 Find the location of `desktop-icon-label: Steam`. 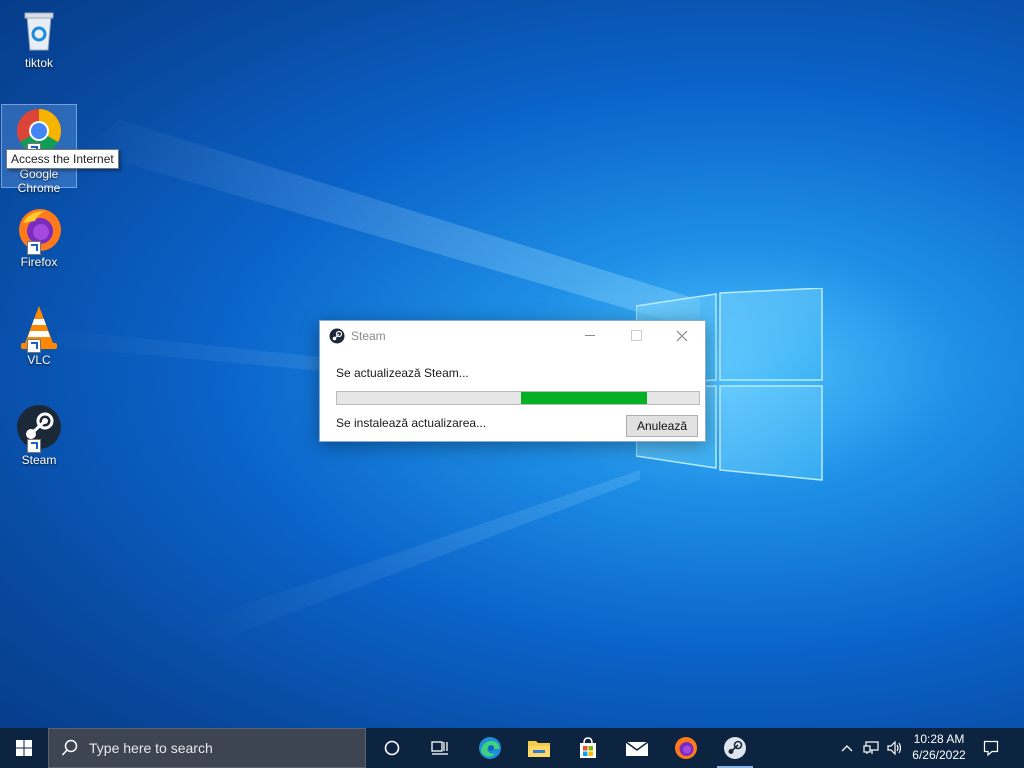

desktop-icon-label: Steam is located at coordinates (39, 460).